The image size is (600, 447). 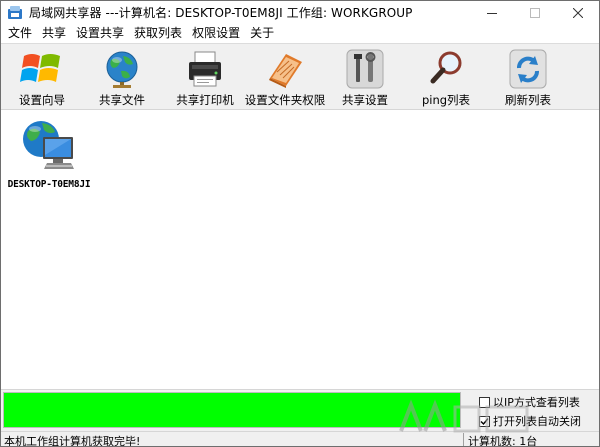 I want to click on status-separator, so click(x=463, y=439).